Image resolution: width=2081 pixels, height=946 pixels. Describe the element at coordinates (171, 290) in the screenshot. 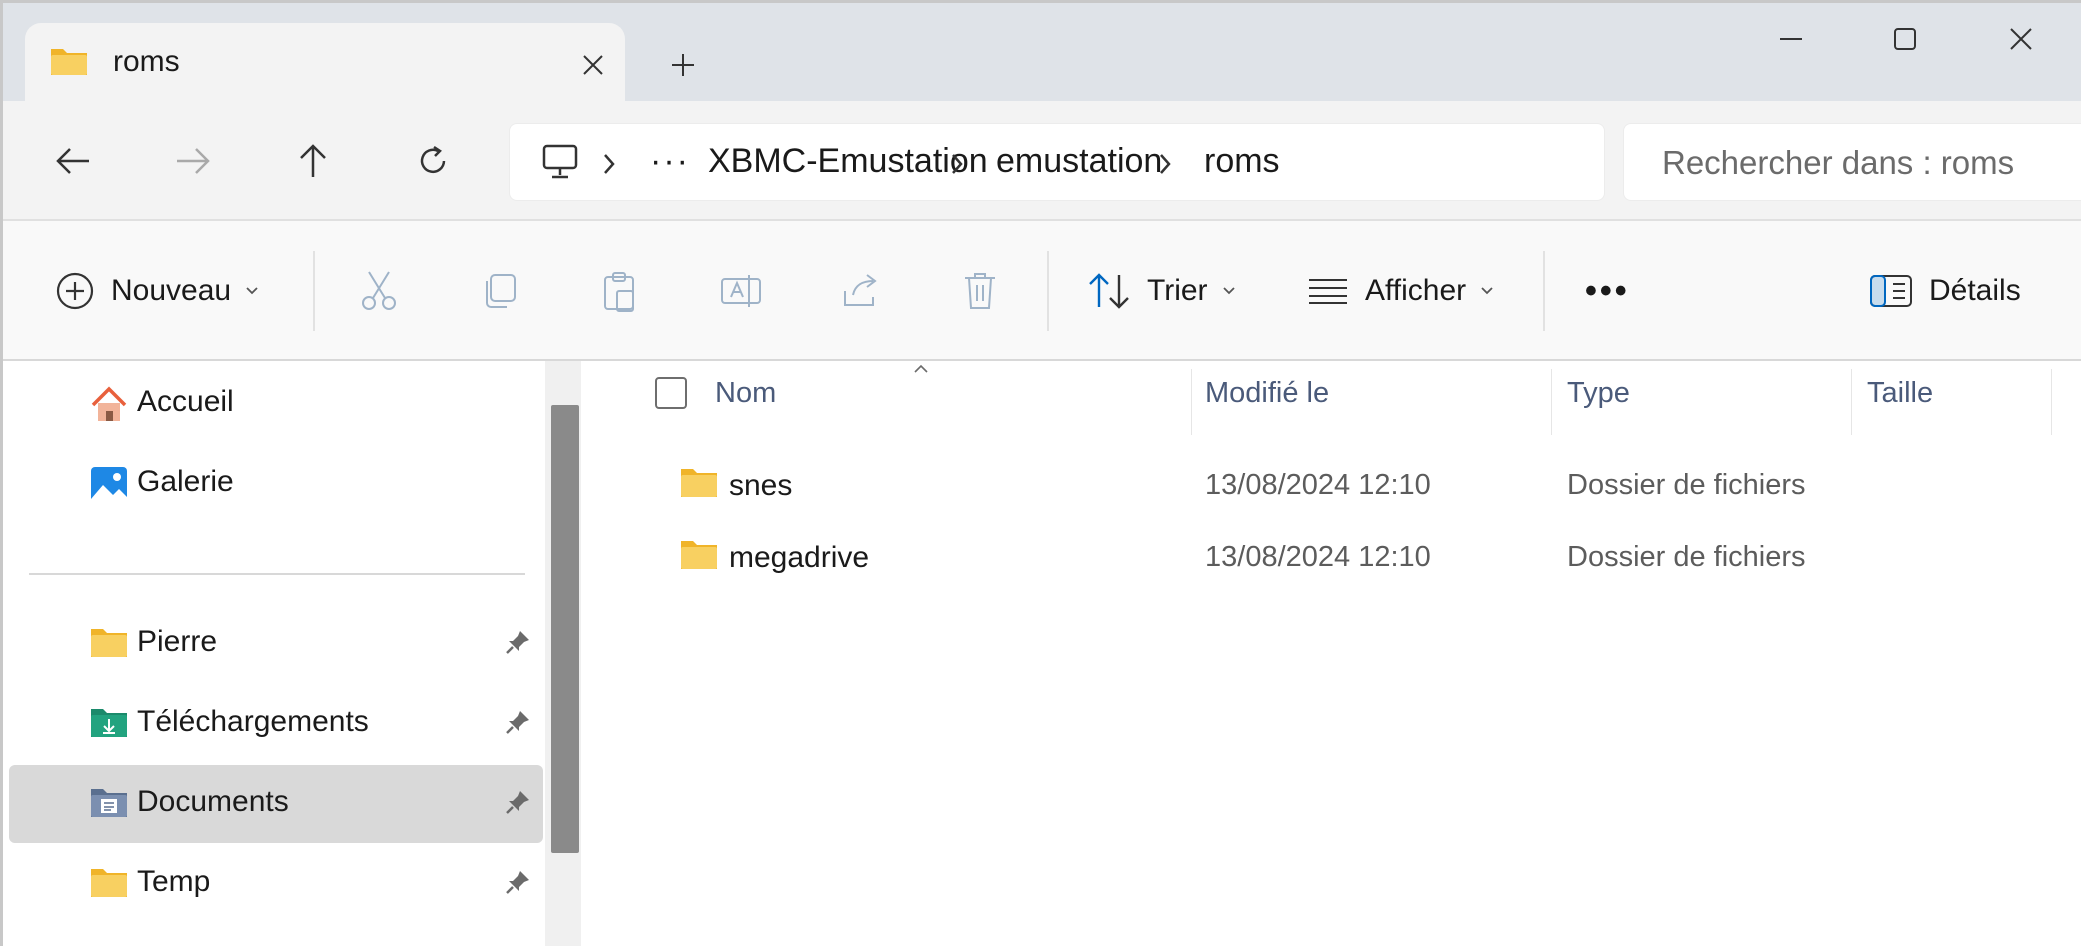

I see `new-button-label: Nouveau` at that location.